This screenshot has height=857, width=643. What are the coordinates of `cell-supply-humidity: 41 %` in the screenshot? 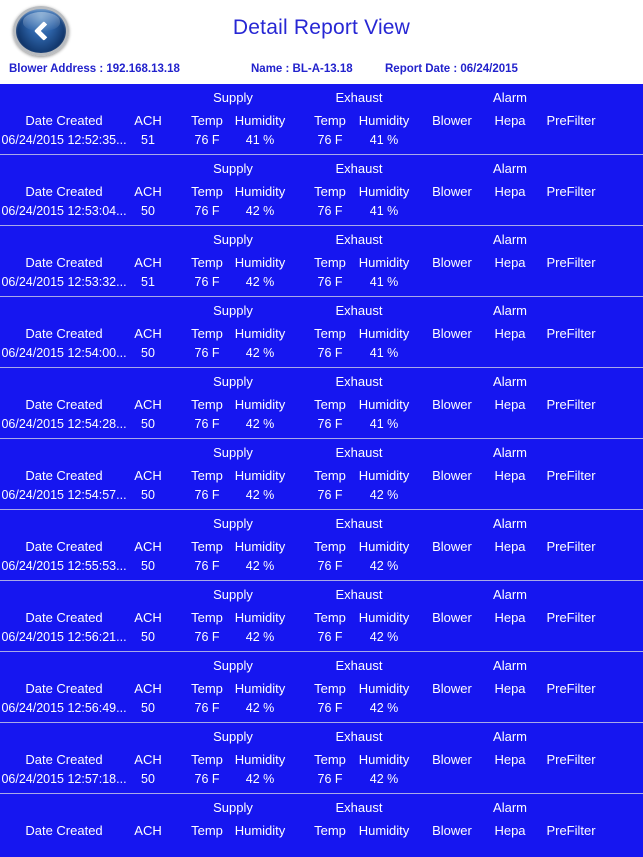 It's located at (260, 140).